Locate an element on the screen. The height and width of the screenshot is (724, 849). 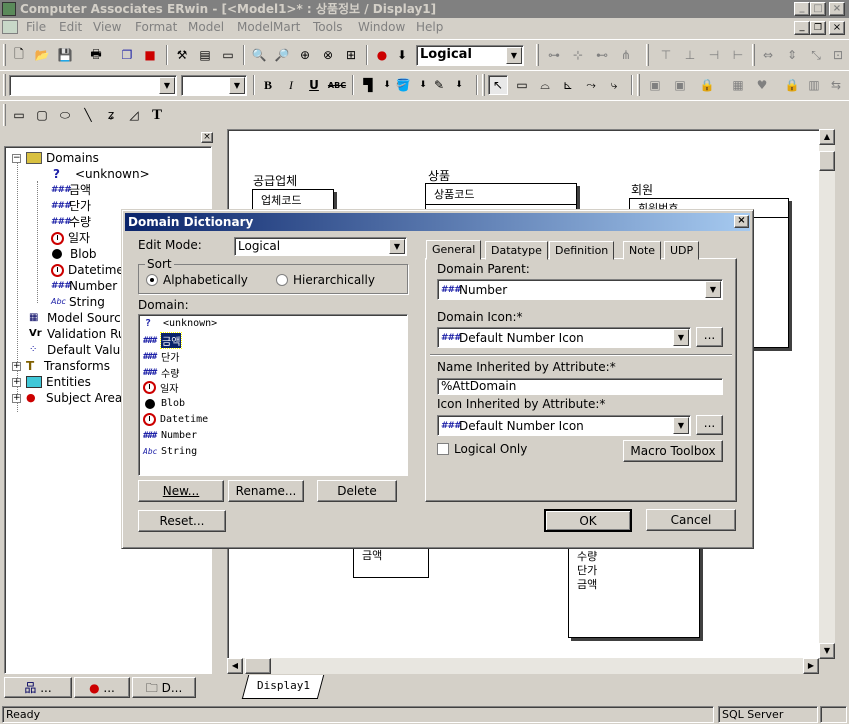
zoom-fit-icon: ⊕ is located at coordinates (305, 55).